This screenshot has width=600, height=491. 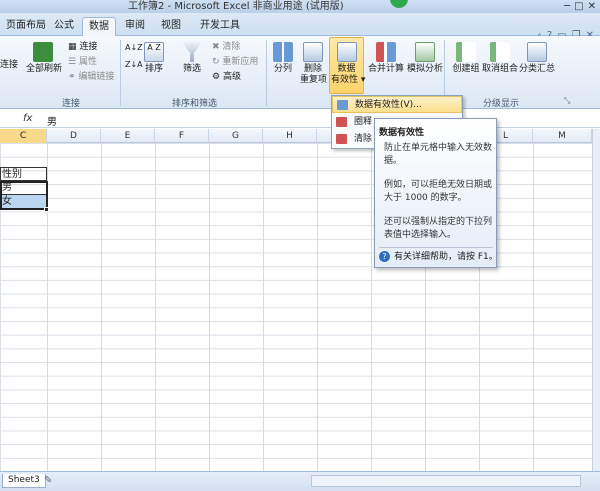 What do you see at coordinates (220, 26) in the screenshot?
I see `tab-developer: 开发工具` at bounding box center [220, 26].